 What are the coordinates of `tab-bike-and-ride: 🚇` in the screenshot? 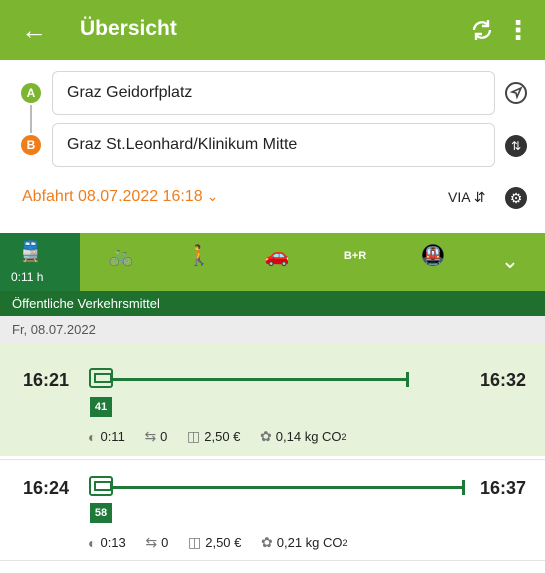 It's located at (433, 262).